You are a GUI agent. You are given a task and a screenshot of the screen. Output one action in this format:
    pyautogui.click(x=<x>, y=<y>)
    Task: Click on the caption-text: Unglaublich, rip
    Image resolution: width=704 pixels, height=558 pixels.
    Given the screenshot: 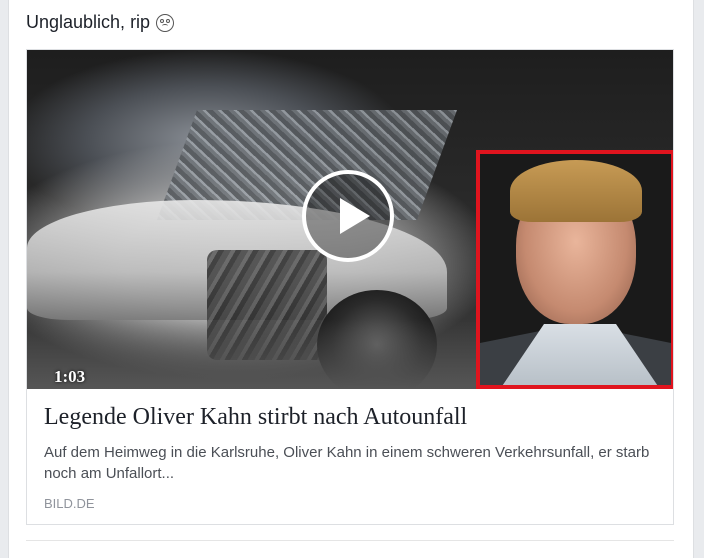 What is the action you would take?
    pyautogui.click(x=88, y=22)
    